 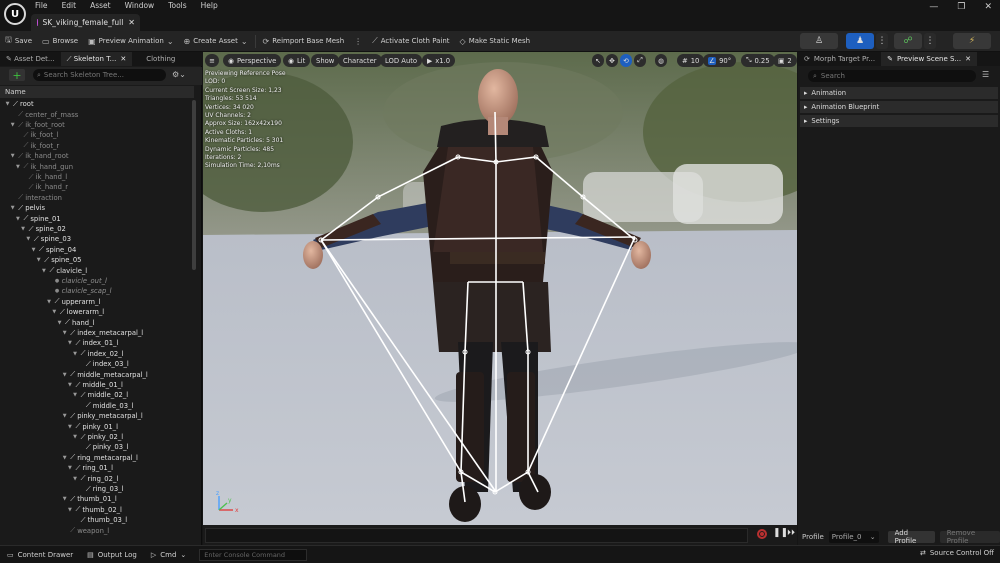 What do you see at coordinates (156, 59) in the screenshot?
I see `tab-clothing: Clothing` at bounding box center [156, 59].